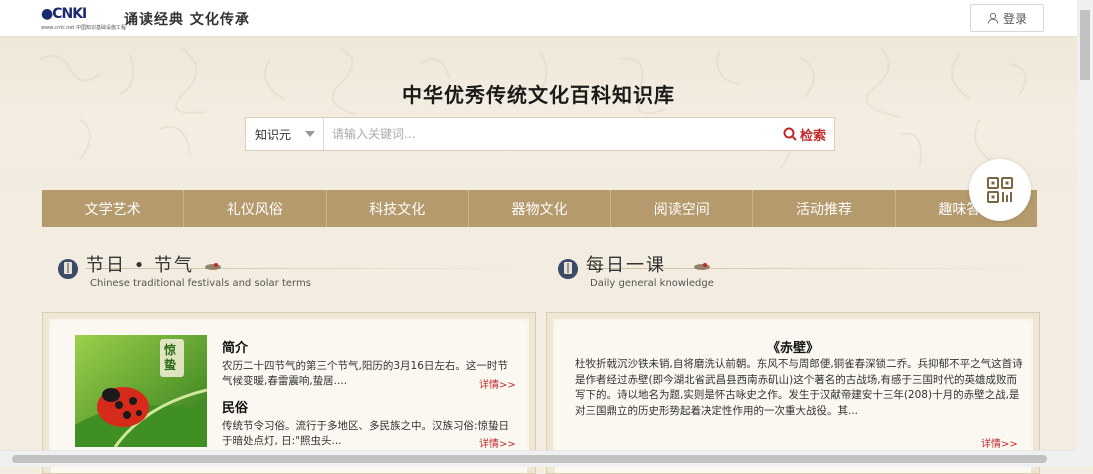  I want to click on nav-item-science-culture: 科技文化, so click(398, 208).